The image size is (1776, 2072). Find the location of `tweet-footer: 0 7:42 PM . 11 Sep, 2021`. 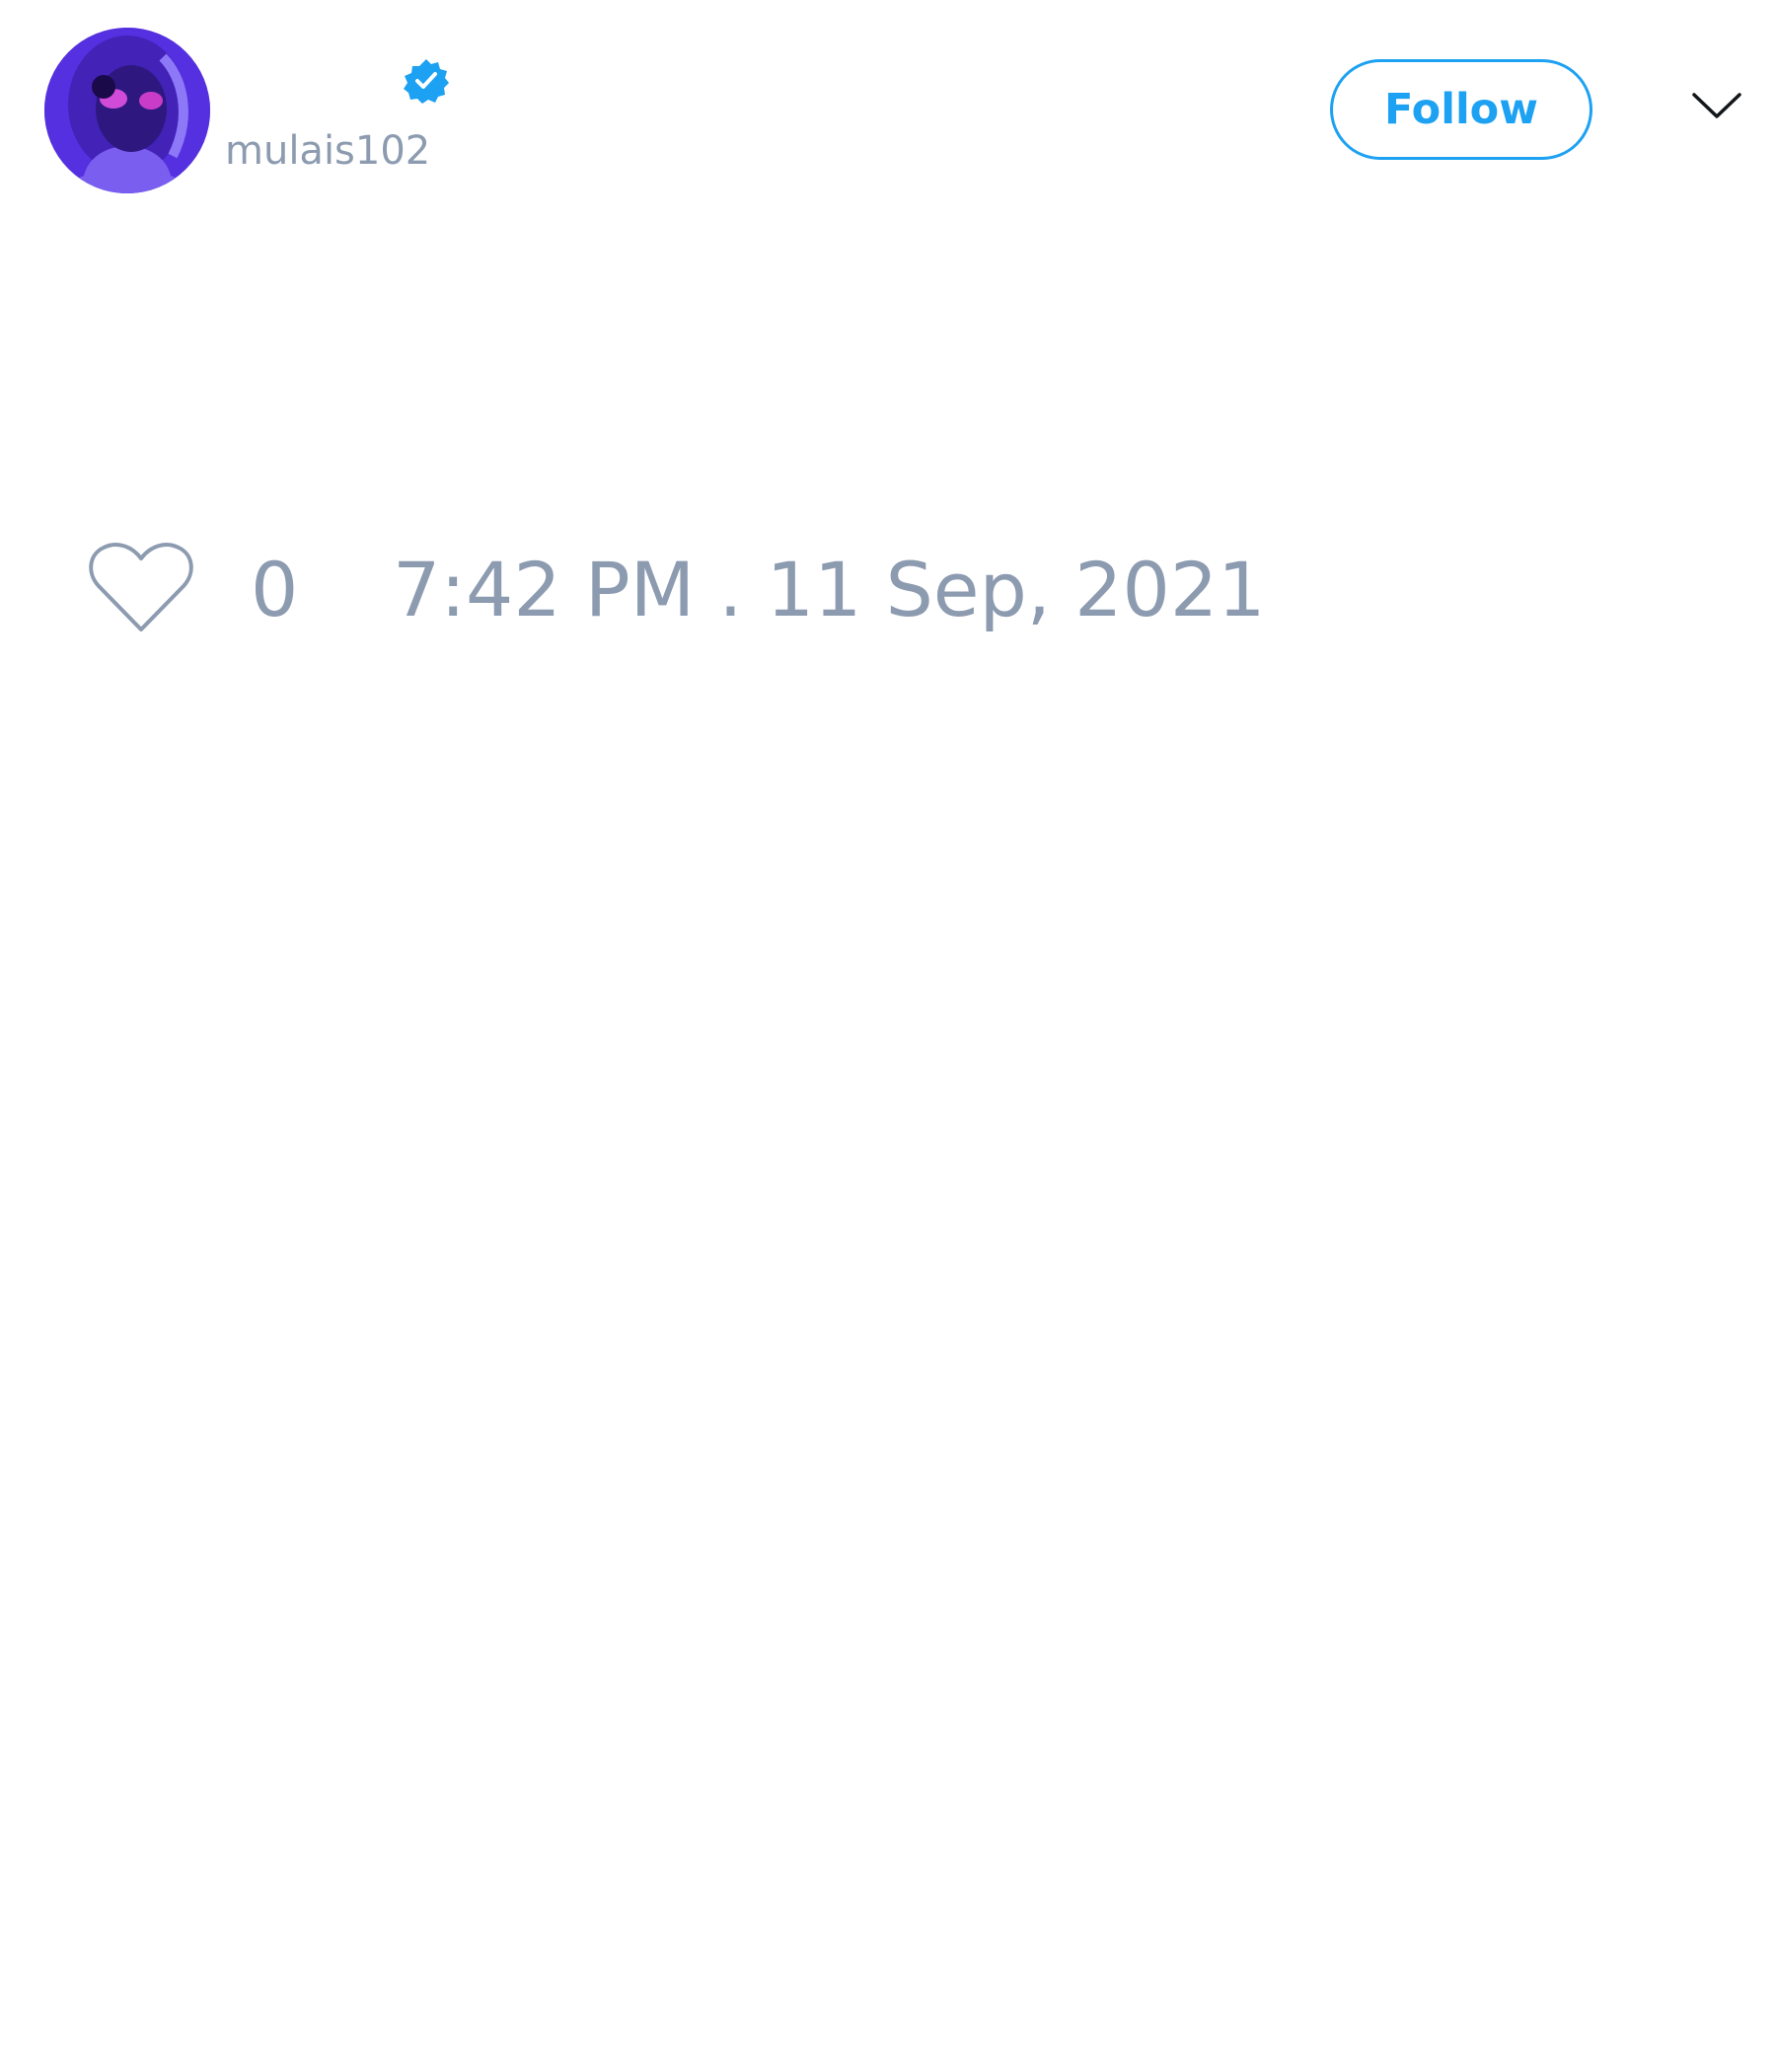

tweet-footer: 0 7:42 PM . 11 Sep, 2021 is located at coordinates (888, 587).